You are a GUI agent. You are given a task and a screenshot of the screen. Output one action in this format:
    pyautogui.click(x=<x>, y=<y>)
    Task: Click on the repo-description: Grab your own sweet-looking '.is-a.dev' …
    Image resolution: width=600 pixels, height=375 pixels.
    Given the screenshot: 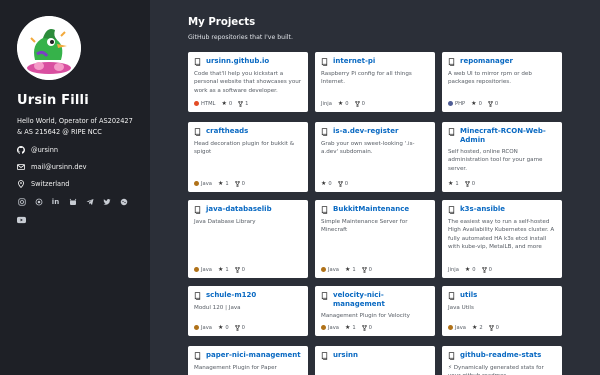 What is the action you would take?
    pyautogui.click(x=368, y=148)
    